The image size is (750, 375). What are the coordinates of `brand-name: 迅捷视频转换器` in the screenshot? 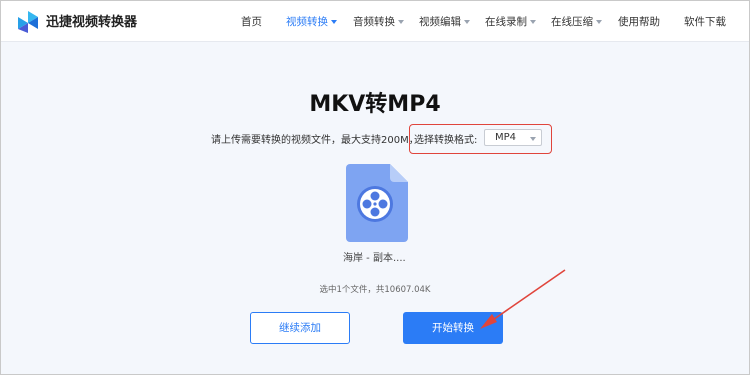 It's located at (91, 20).